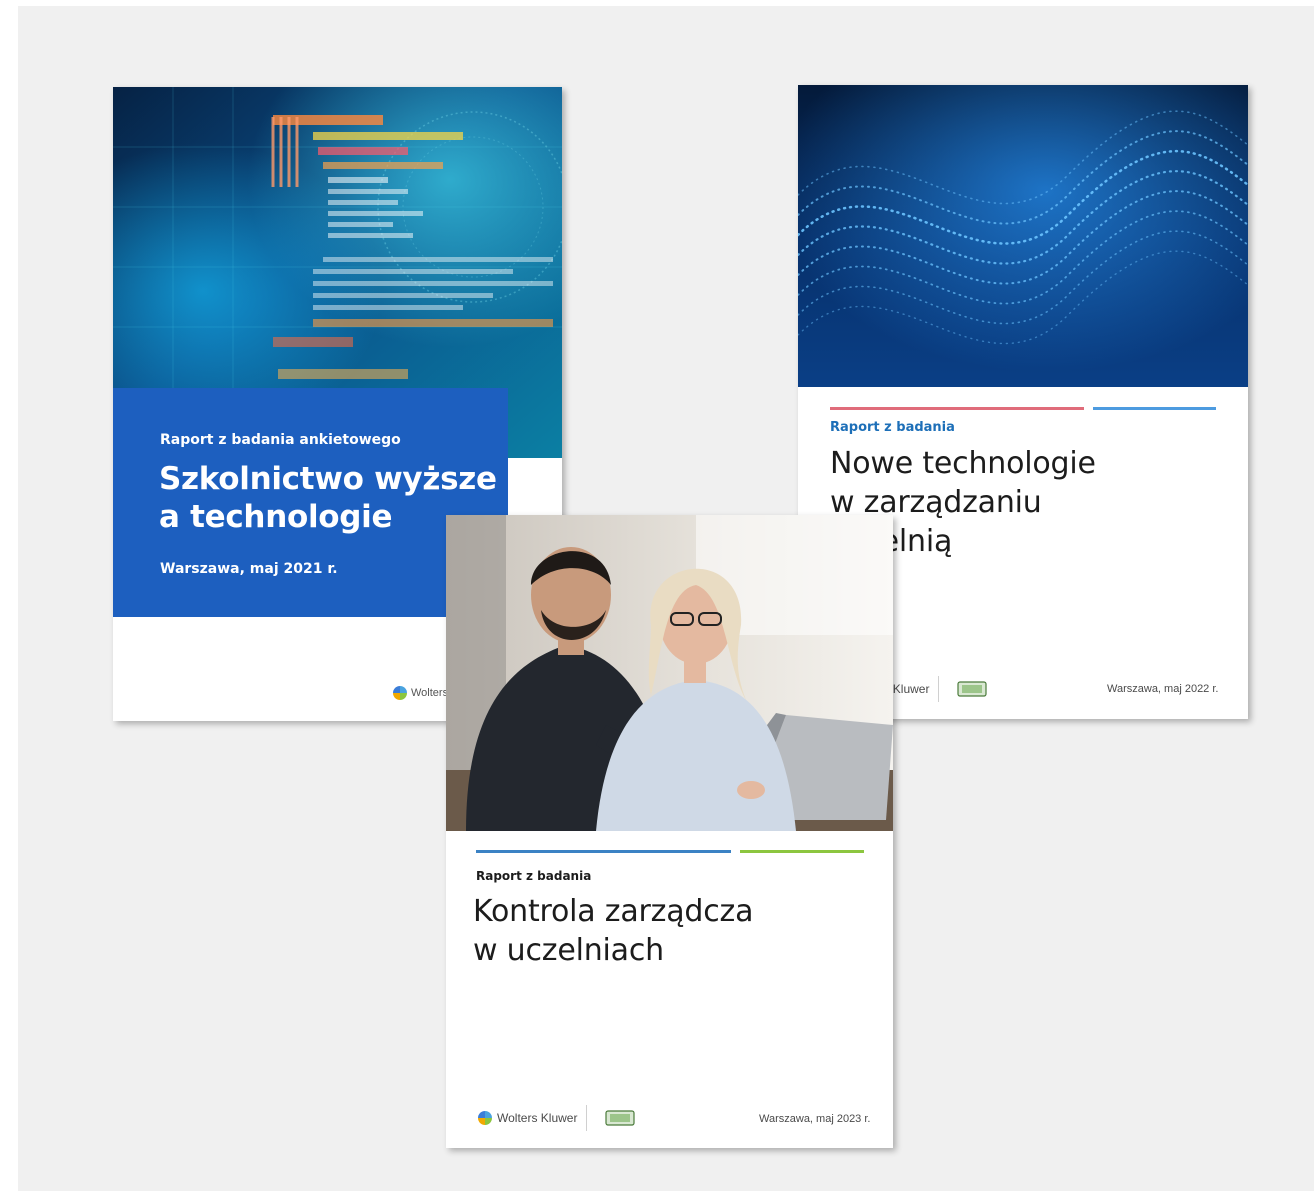  What do you see at coordinates (280, 440) in the screenshot?
I see `cover-eyebrow: Raport z badania ankietowego` at bounding box center [280, 440].